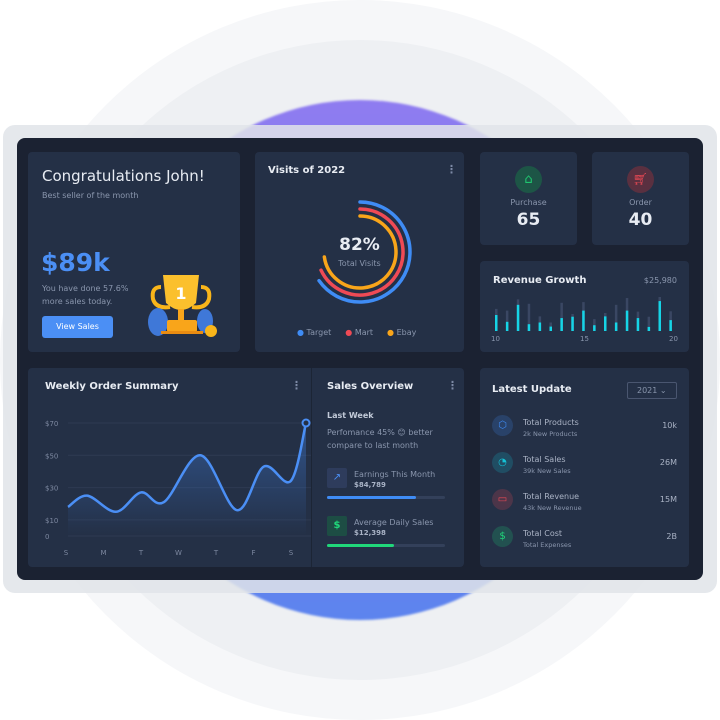 The width and height of the screenshot is (720, 720). I want to click on perf-text-3: compare to last month, so click(373, 445).